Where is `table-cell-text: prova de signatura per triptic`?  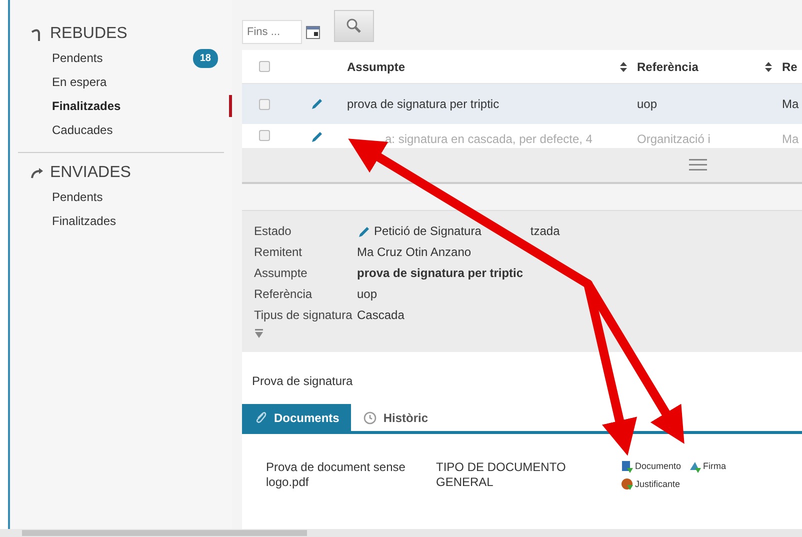 table-cell-text: prova de signatura per triptic is located at coordinates (423, 104).